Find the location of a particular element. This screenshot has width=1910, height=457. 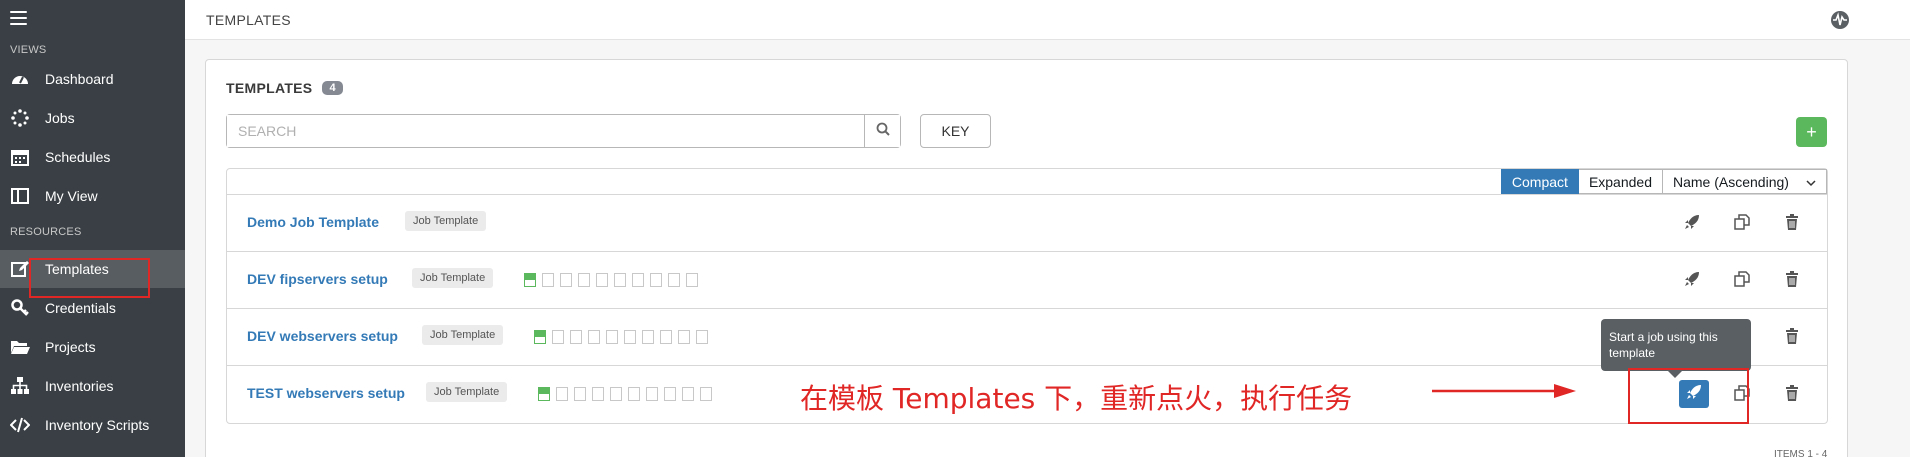

sidebar-item-schedules: Schedules is located at coordinates (92, 157).